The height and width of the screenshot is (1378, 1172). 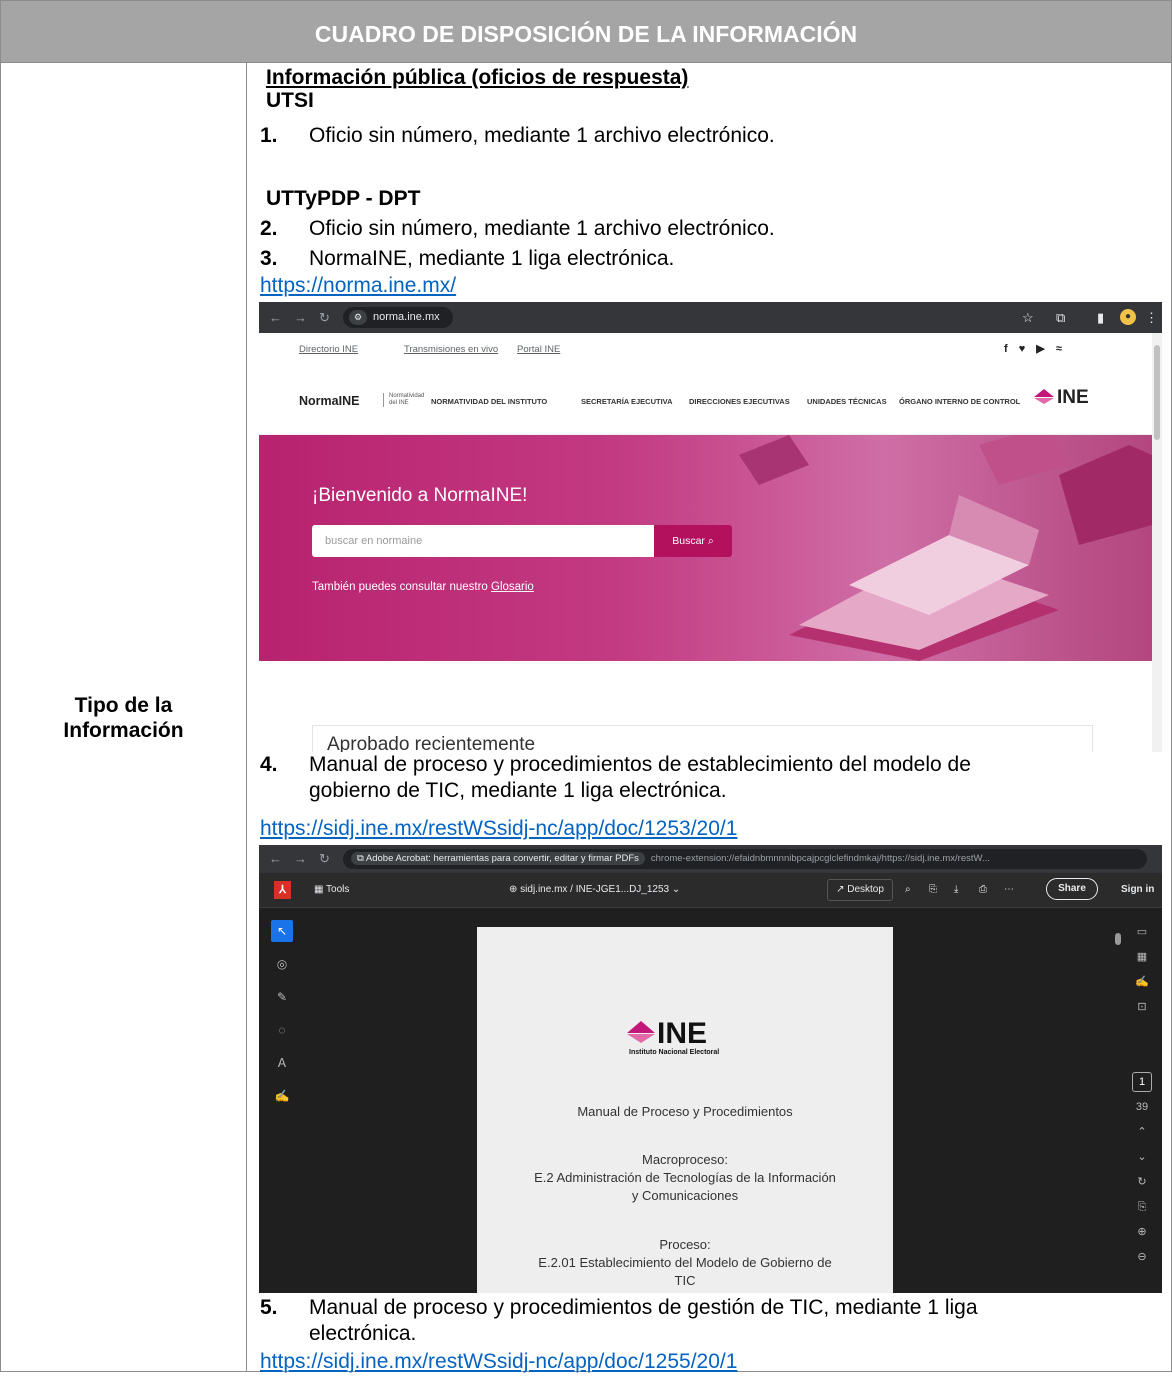 What do you see at coordinates (1028, 317) in the screenshot?
I see `bookmark-star-icon: ☆` at bounding box center [1028, 317].